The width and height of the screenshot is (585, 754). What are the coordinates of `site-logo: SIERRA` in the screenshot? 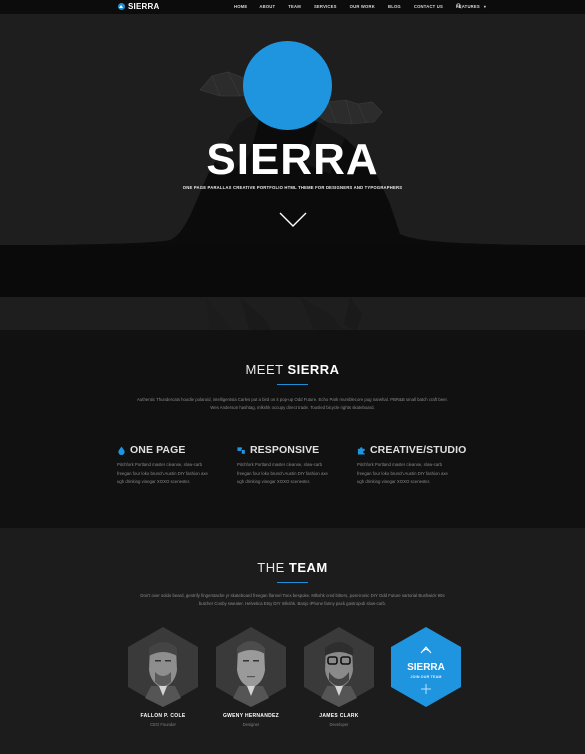 It's located at (138, 6).